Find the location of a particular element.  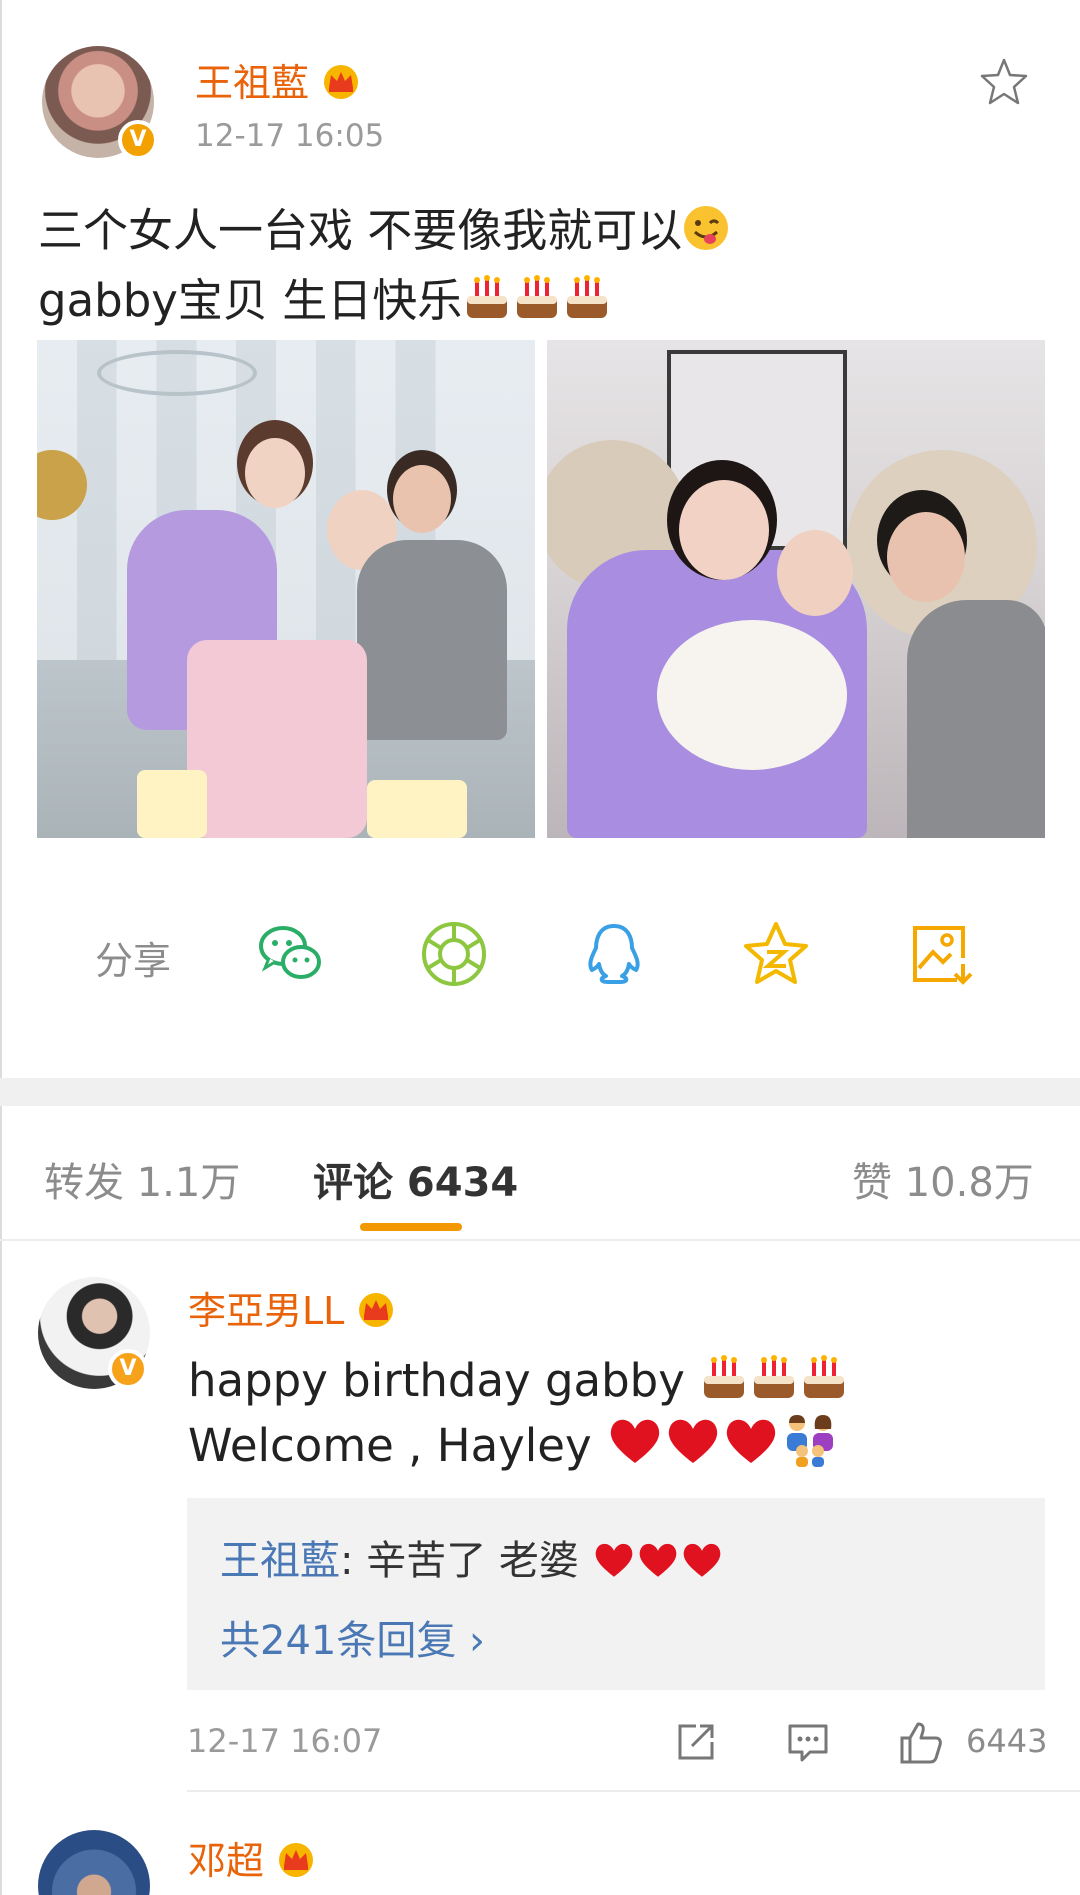

post-timestamp: 12-17 16:05 is located at coordinates (290, 136).